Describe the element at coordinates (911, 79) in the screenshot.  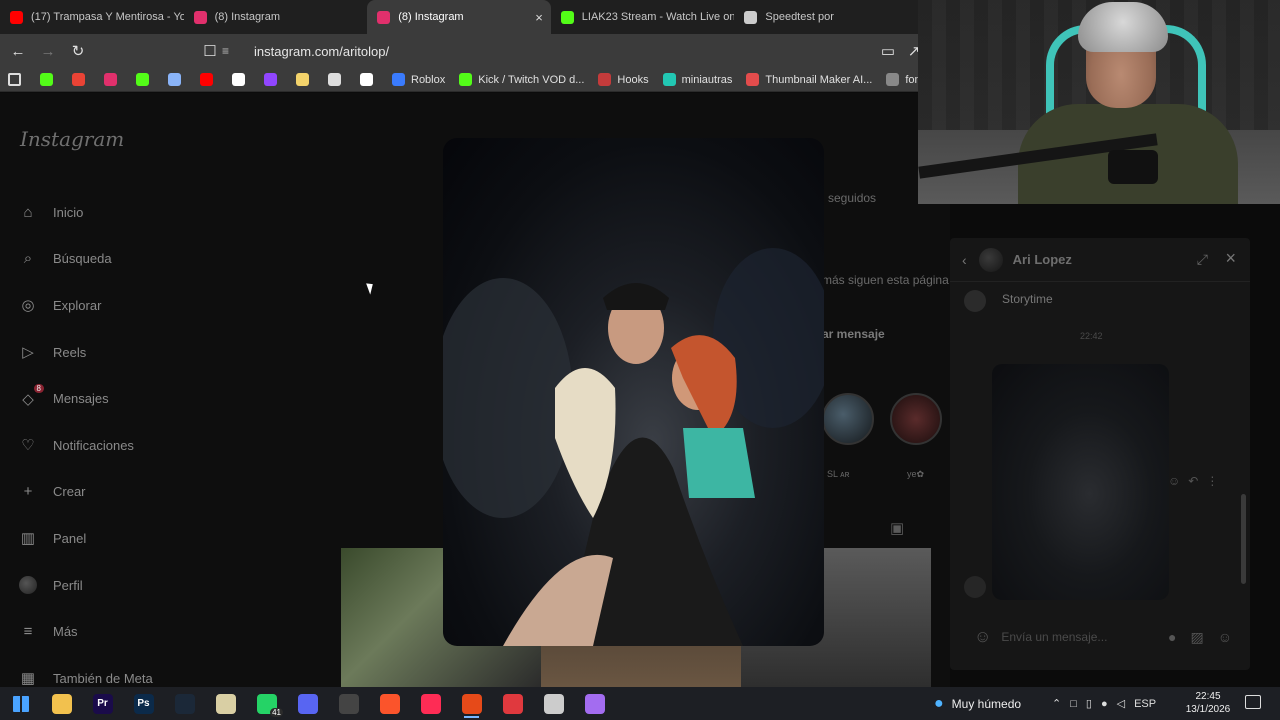
I see `bookmark-label: fondos hd` at that location.